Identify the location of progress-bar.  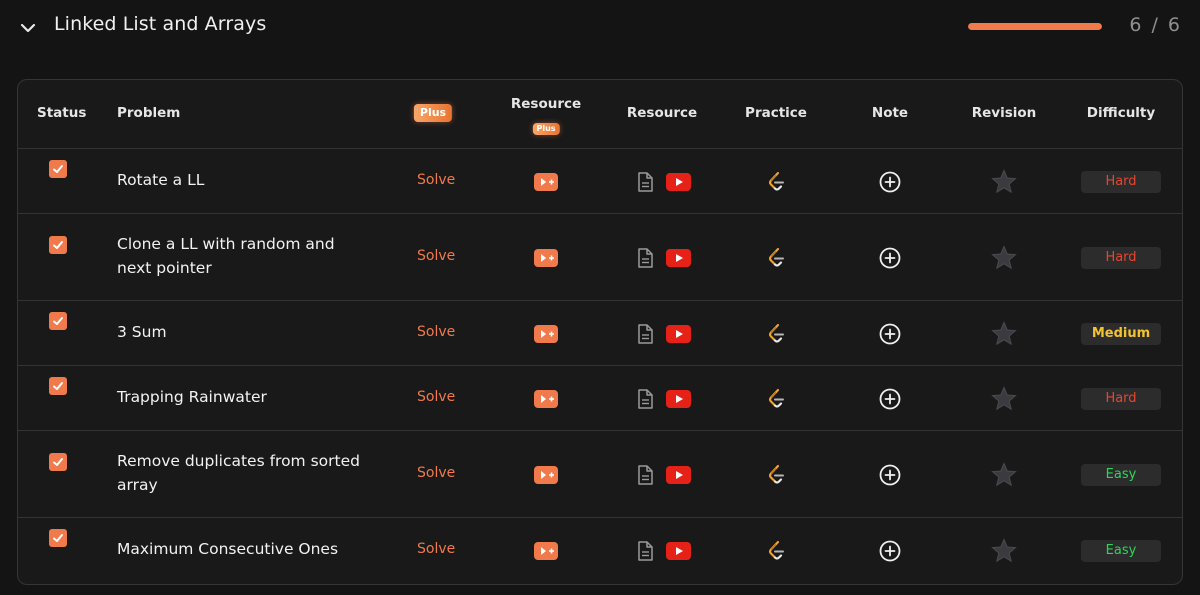
(1035, 26).